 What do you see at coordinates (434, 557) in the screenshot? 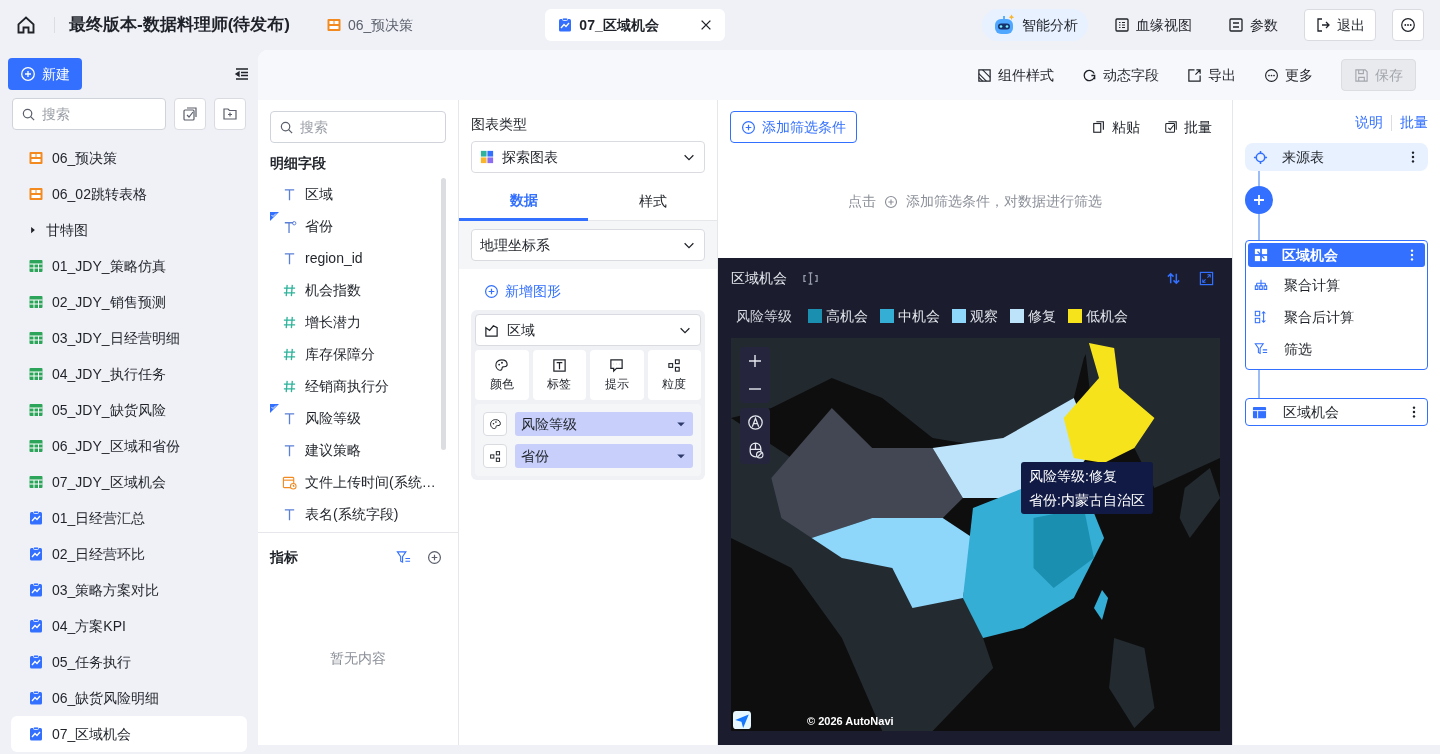
I see `add-icon` at bounding box center [434, 557].